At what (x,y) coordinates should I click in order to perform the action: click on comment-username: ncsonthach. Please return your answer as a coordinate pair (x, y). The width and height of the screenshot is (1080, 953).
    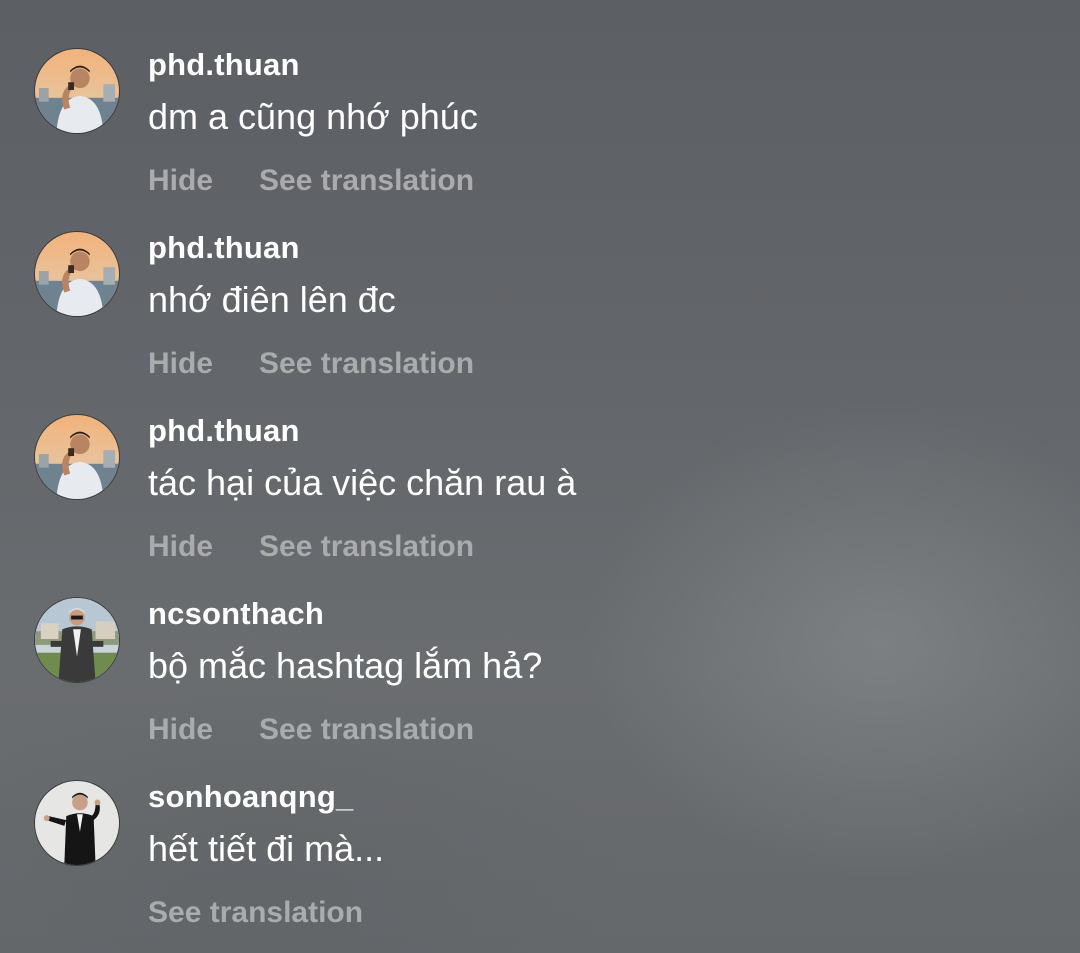
    Looking at the image, I should click on (236, 614).